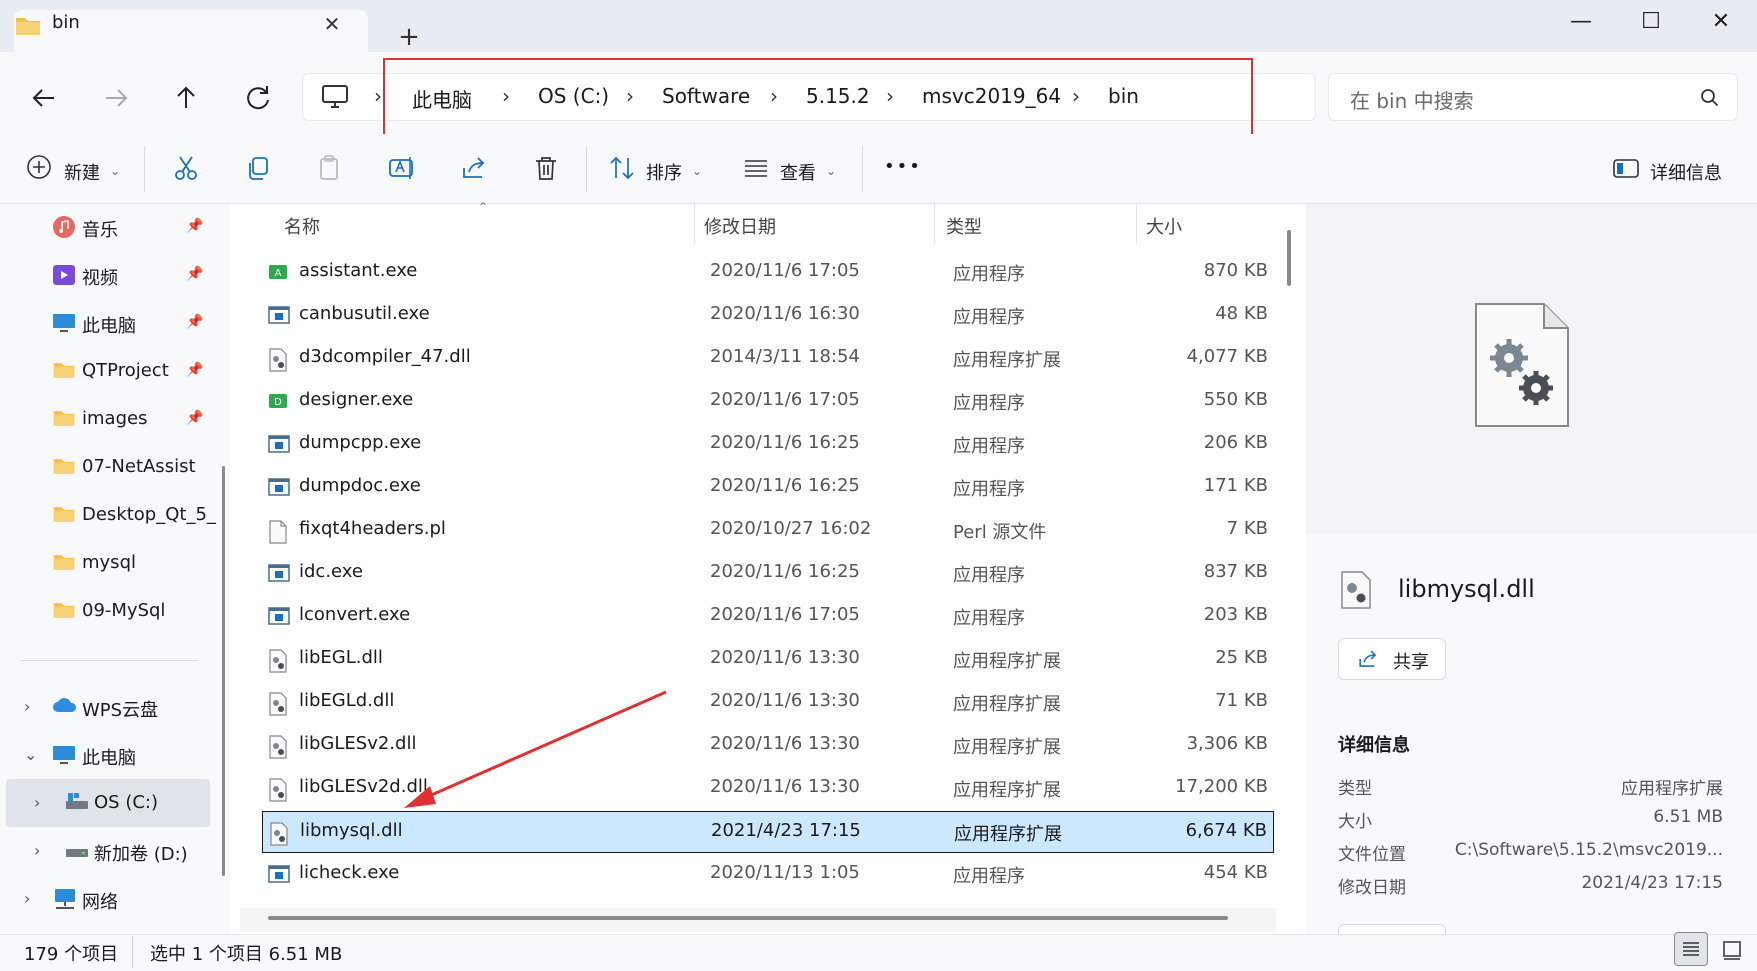  I want to click on details-view-button, so click(1691, 949).